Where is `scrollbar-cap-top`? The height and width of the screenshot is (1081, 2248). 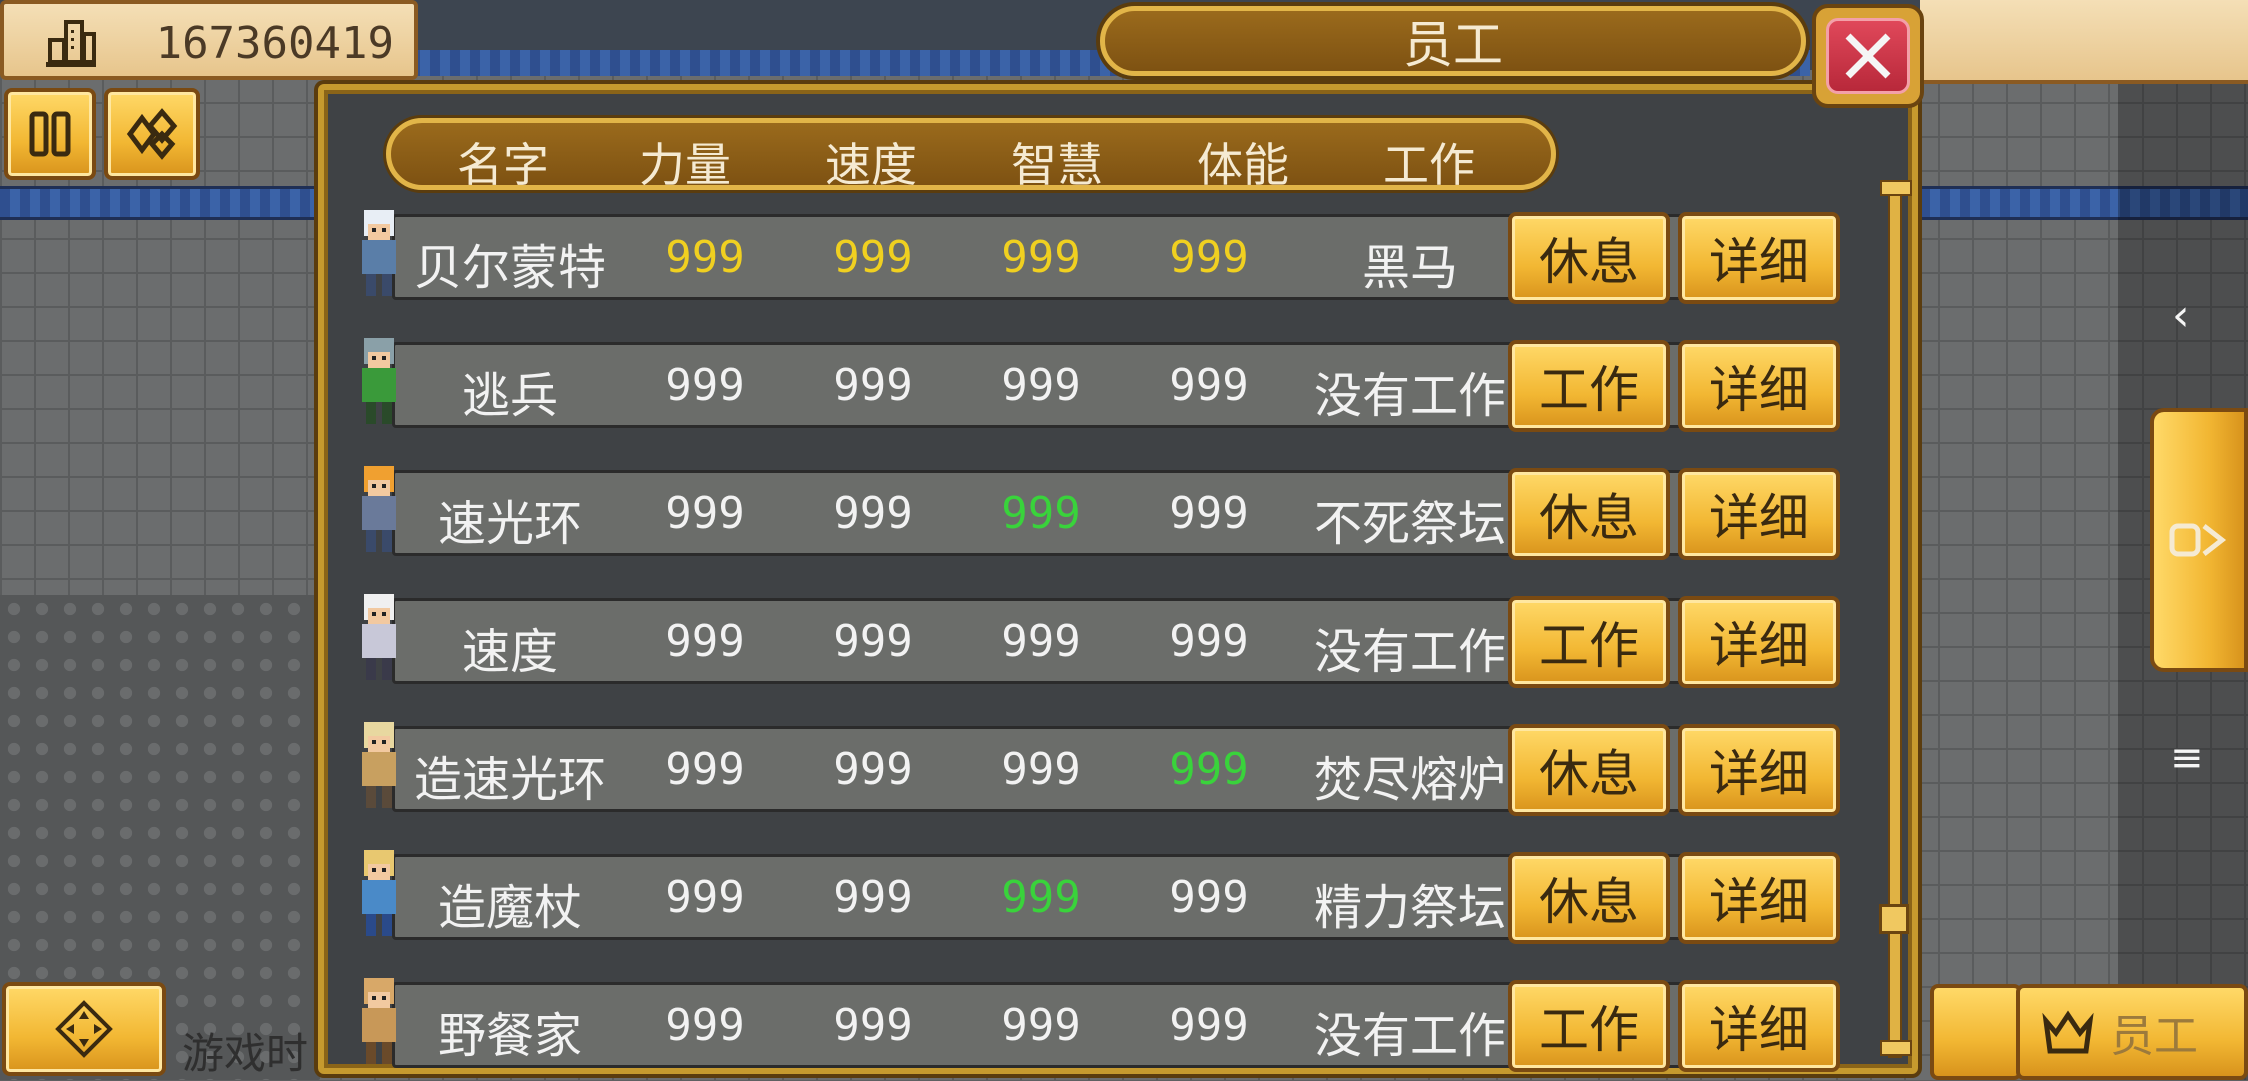 scrollbar-cap-top is located at coordinates (1896, 188).